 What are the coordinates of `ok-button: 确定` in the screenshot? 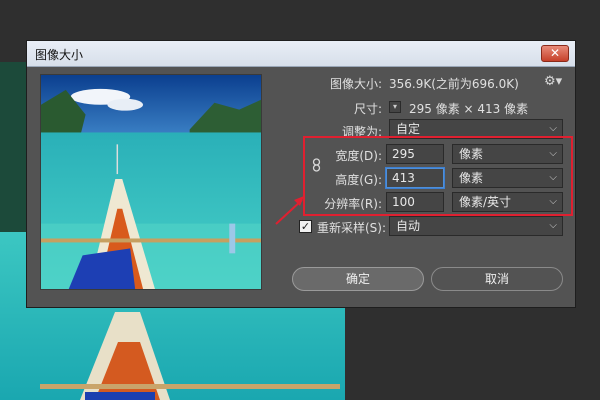 It's located at (358, 279).